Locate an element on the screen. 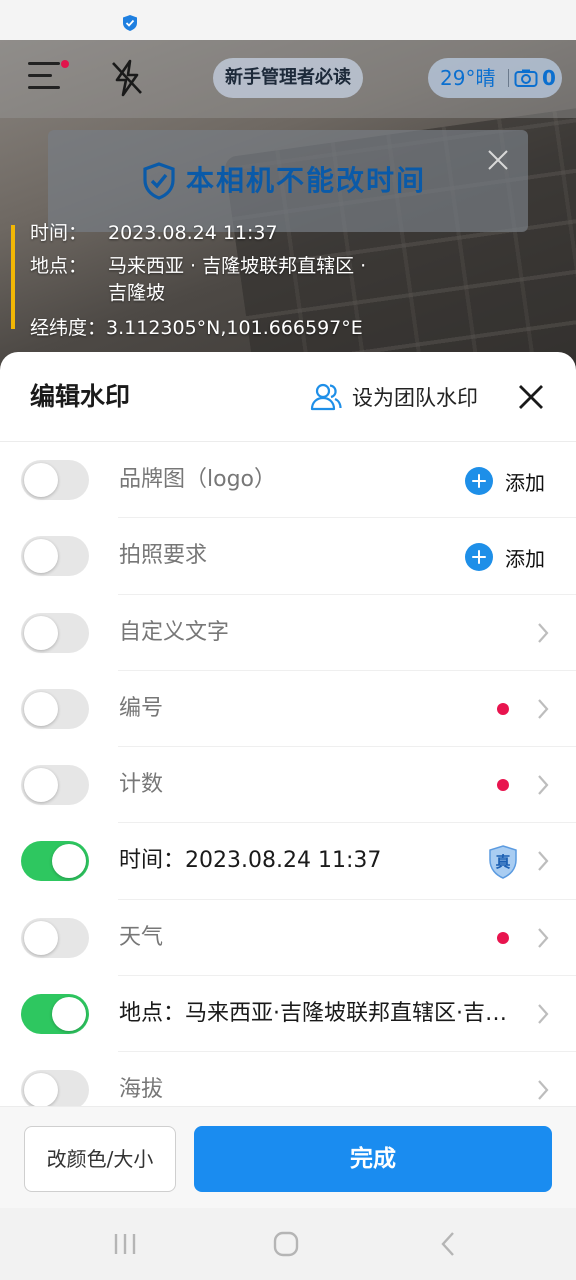 This screenshot has width=576, height=1280. camera-icon is located at coordinates (526, 78).